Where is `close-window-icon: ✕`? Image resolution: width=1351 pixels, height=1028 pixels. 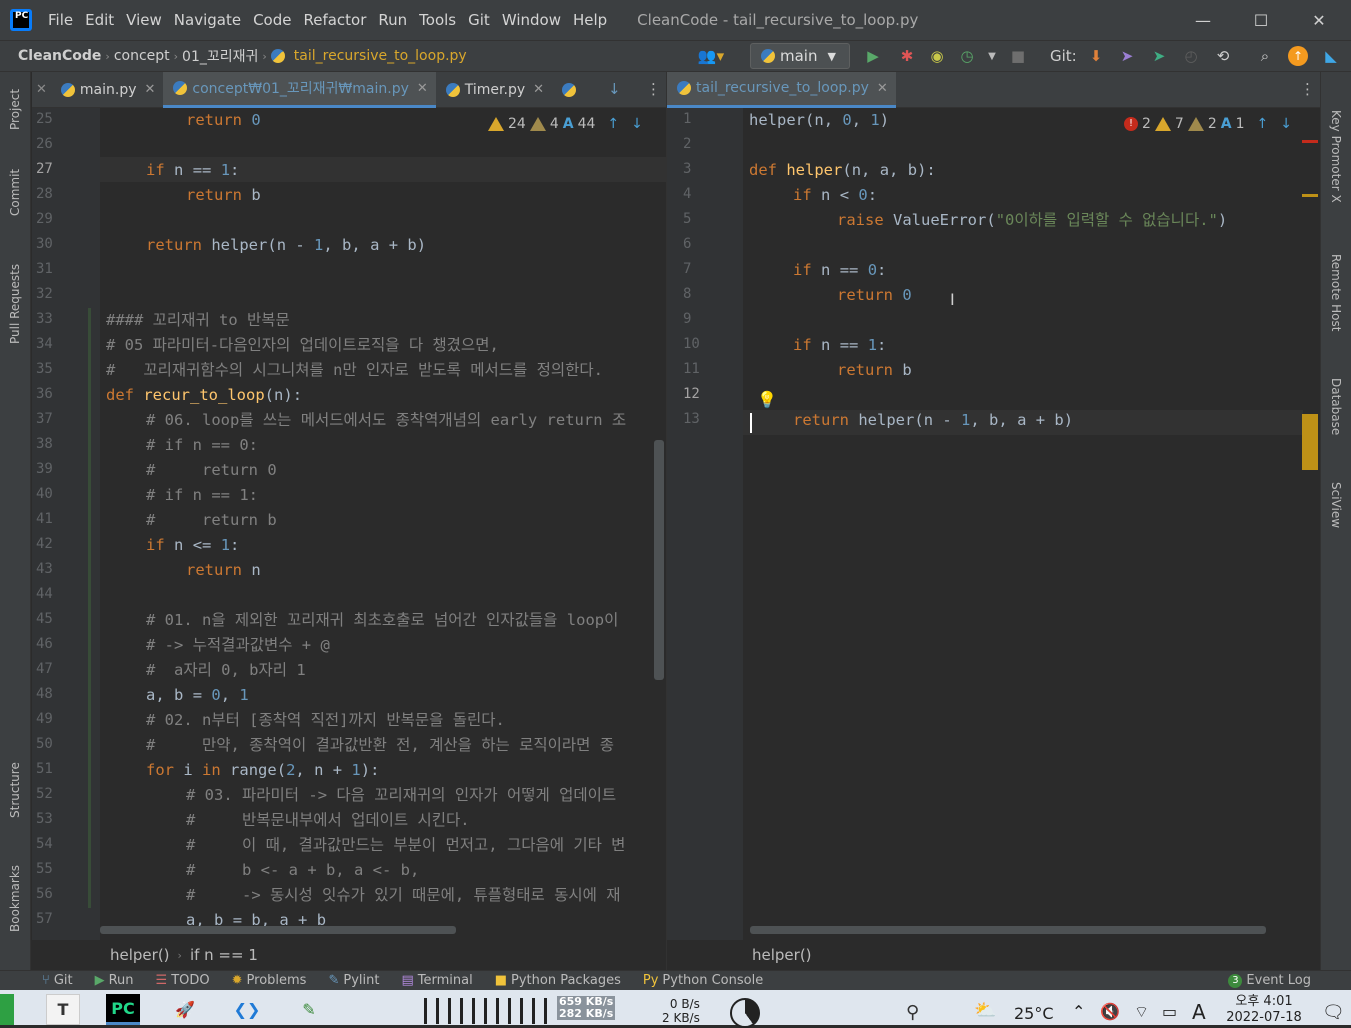
close-window-icon: ✕ is located at coordinates (1319, 20).